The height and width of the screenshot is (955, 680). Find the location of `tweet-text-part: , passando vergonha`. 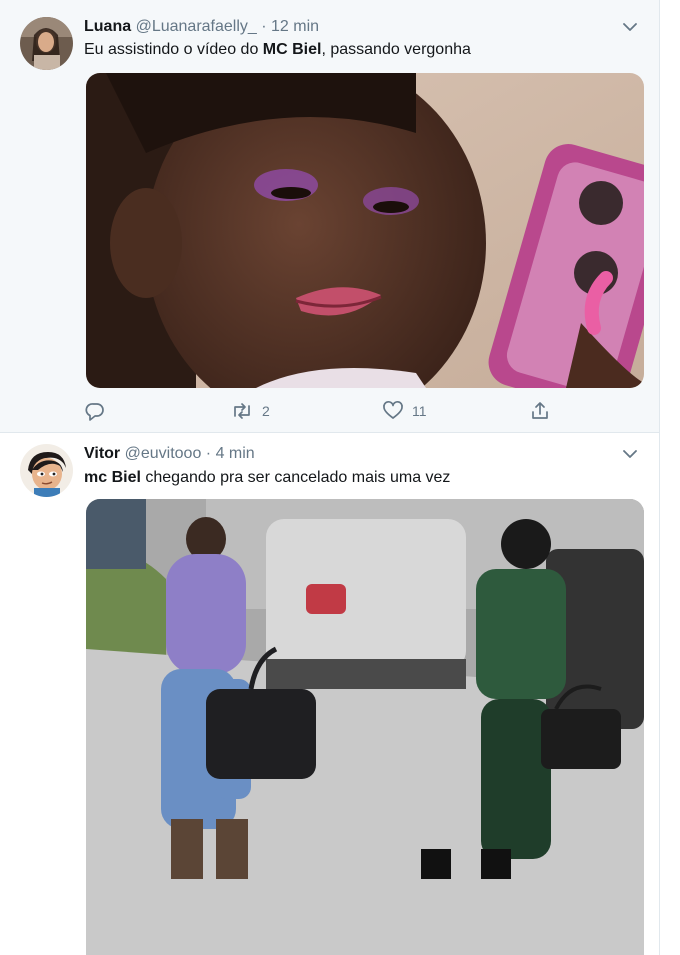

tweet-text-part: , passando vergonha is located at coordinates (396, 49).